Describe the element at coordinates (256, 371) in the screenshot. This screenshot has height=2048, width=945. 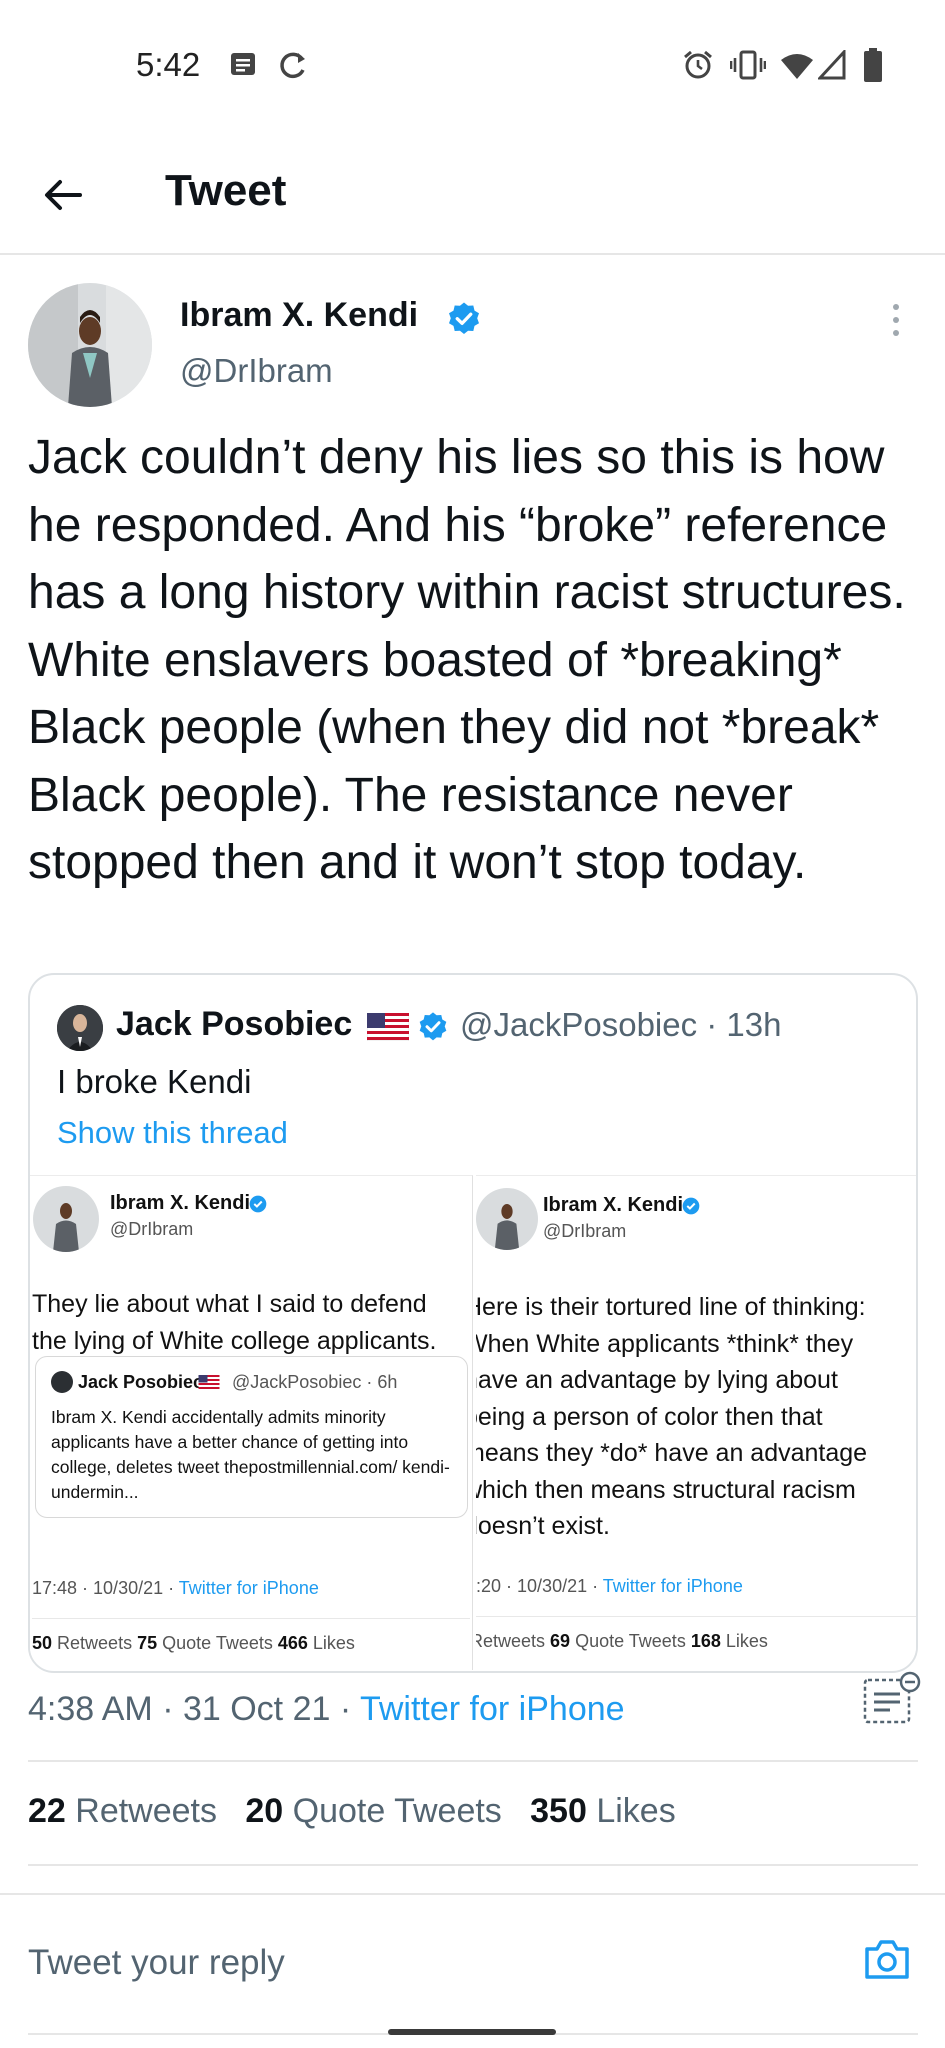
I see `author-handle: @DrIbram` at that location.